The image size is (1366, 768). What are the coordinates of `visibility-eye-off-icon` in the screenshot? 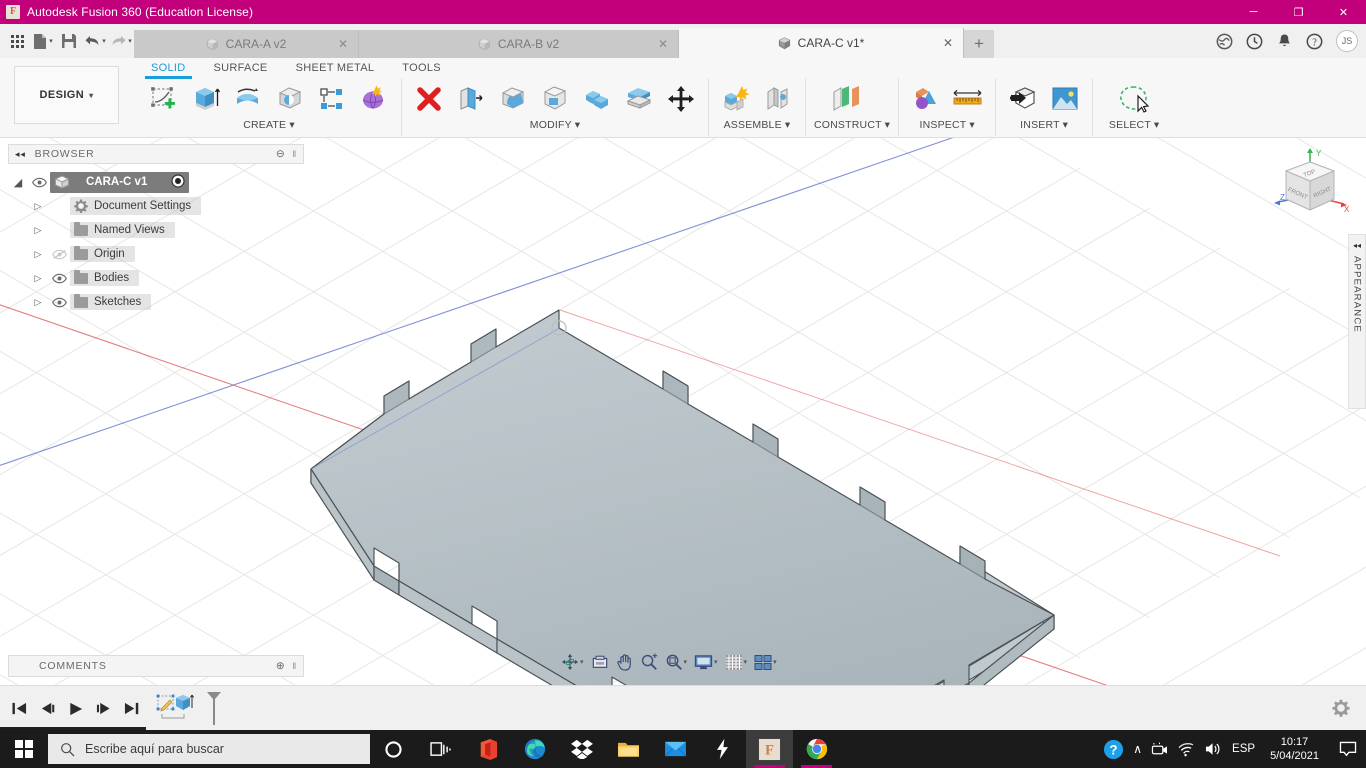 It's located at (59, 254).